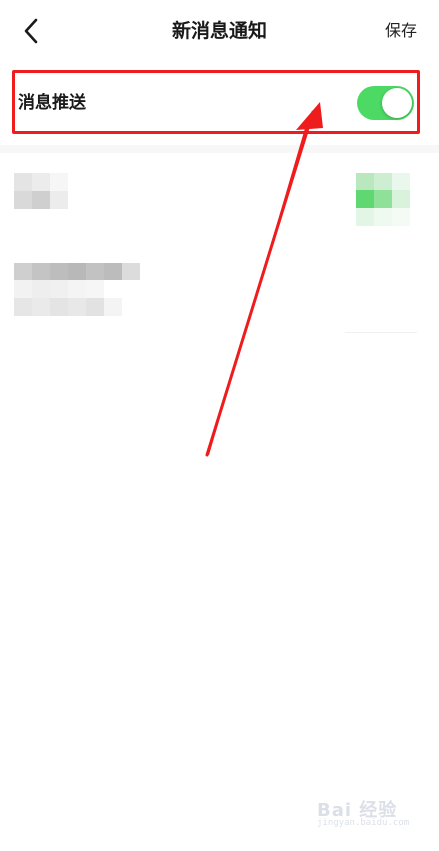 Image resolution: width=439 pixels, height=851 pixels. What do you see at coordinates (367, 816) in the screenshot?
I see `baidu-jingyan-watermark: Bai 经验 jingyan.baidu.com` at bounding box center [367, 816].